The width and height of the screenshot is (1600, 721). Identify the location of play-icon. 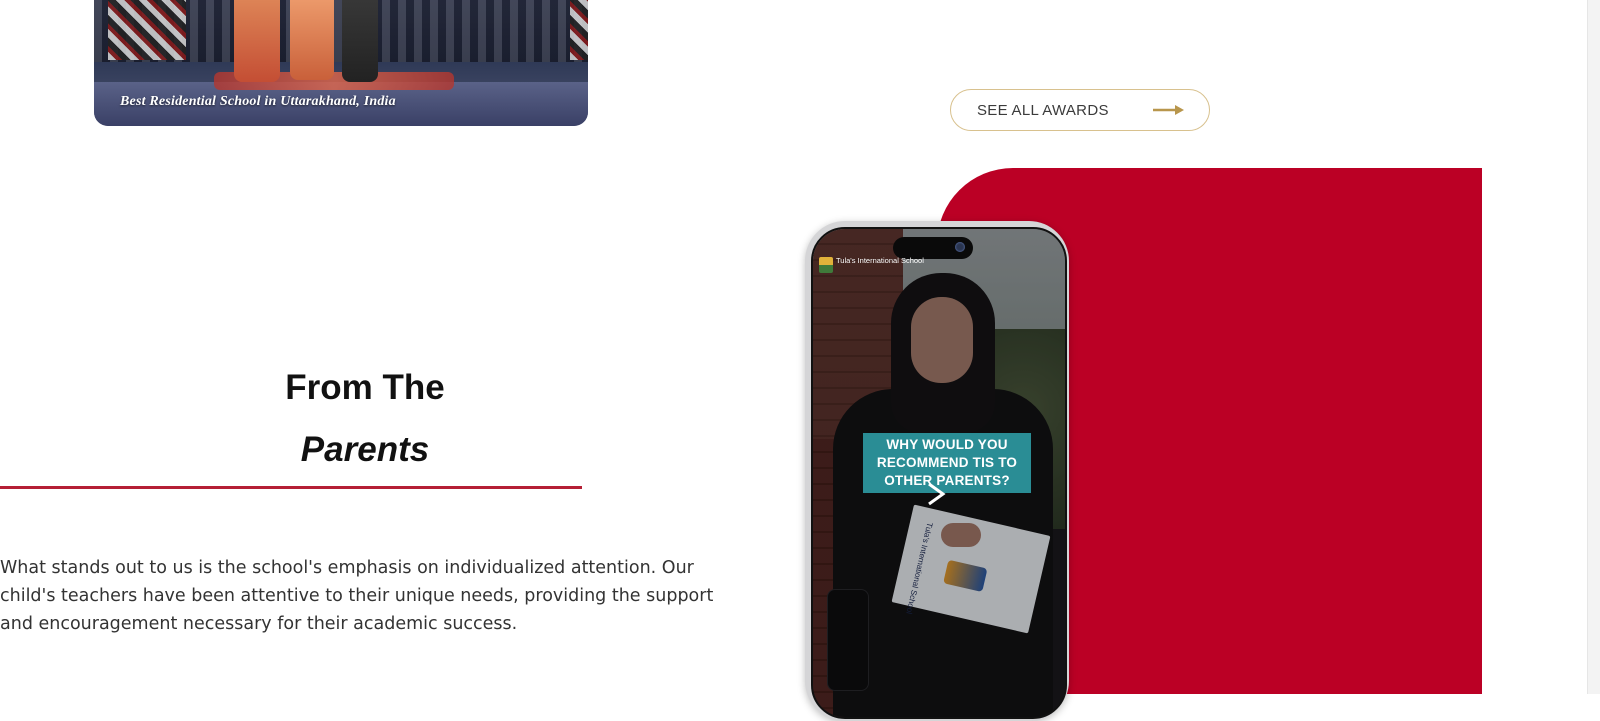
(936, 494).